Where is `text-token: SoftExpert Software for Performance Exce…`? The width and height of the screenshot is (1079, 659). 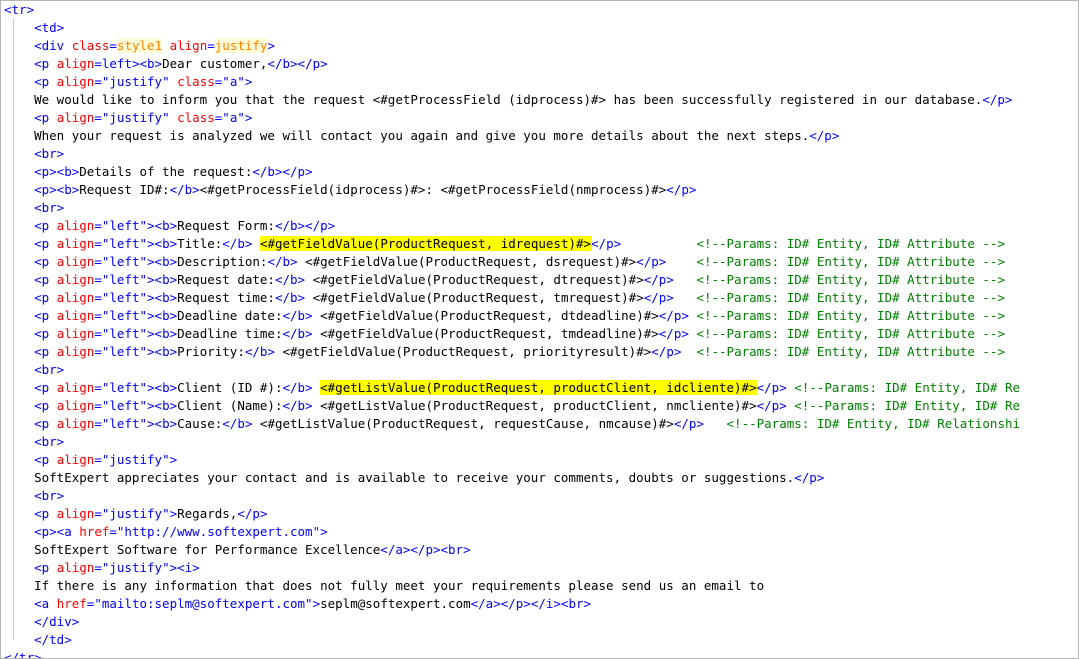 text-token: SoftExpert Software for Performance Exce… is located at coordinates (192, 549).